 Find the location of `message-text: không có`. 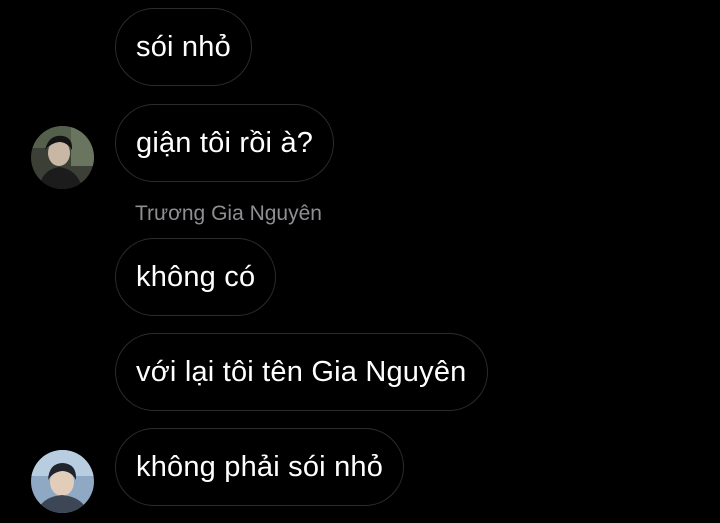

message-text: không có is located at coordinates (196, 276).